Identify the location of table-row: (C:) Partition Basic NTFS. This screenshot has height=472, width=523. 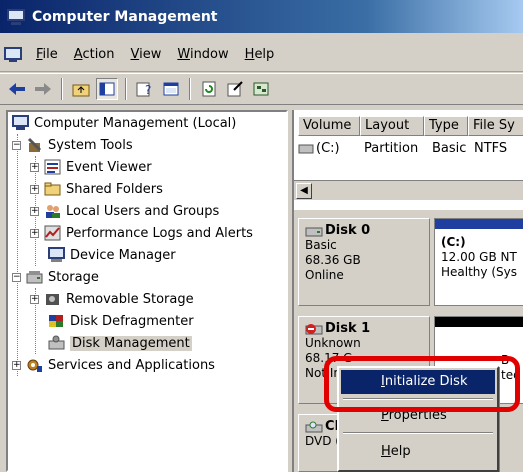
(402, 148).